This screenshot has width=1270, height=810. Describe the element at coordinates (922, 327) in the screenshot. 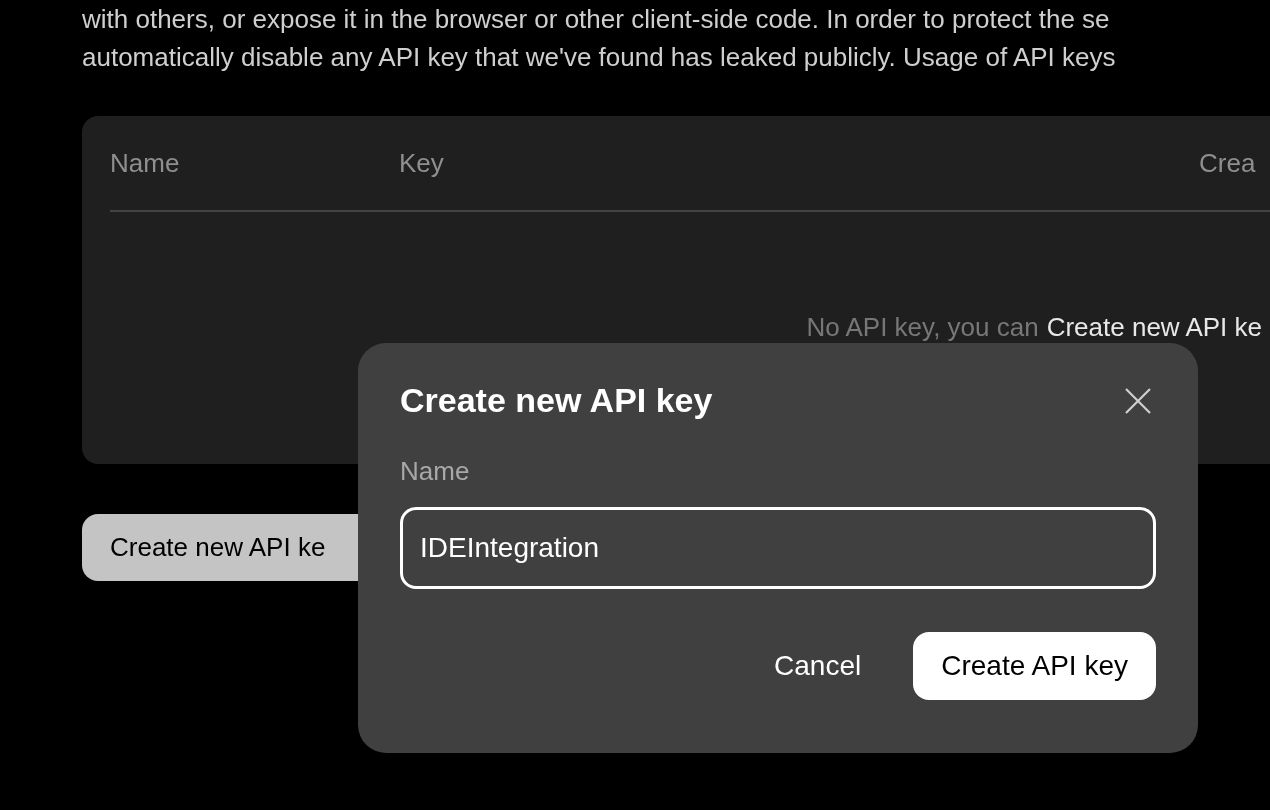

I see `empty-message: No API key, you can` at that location.